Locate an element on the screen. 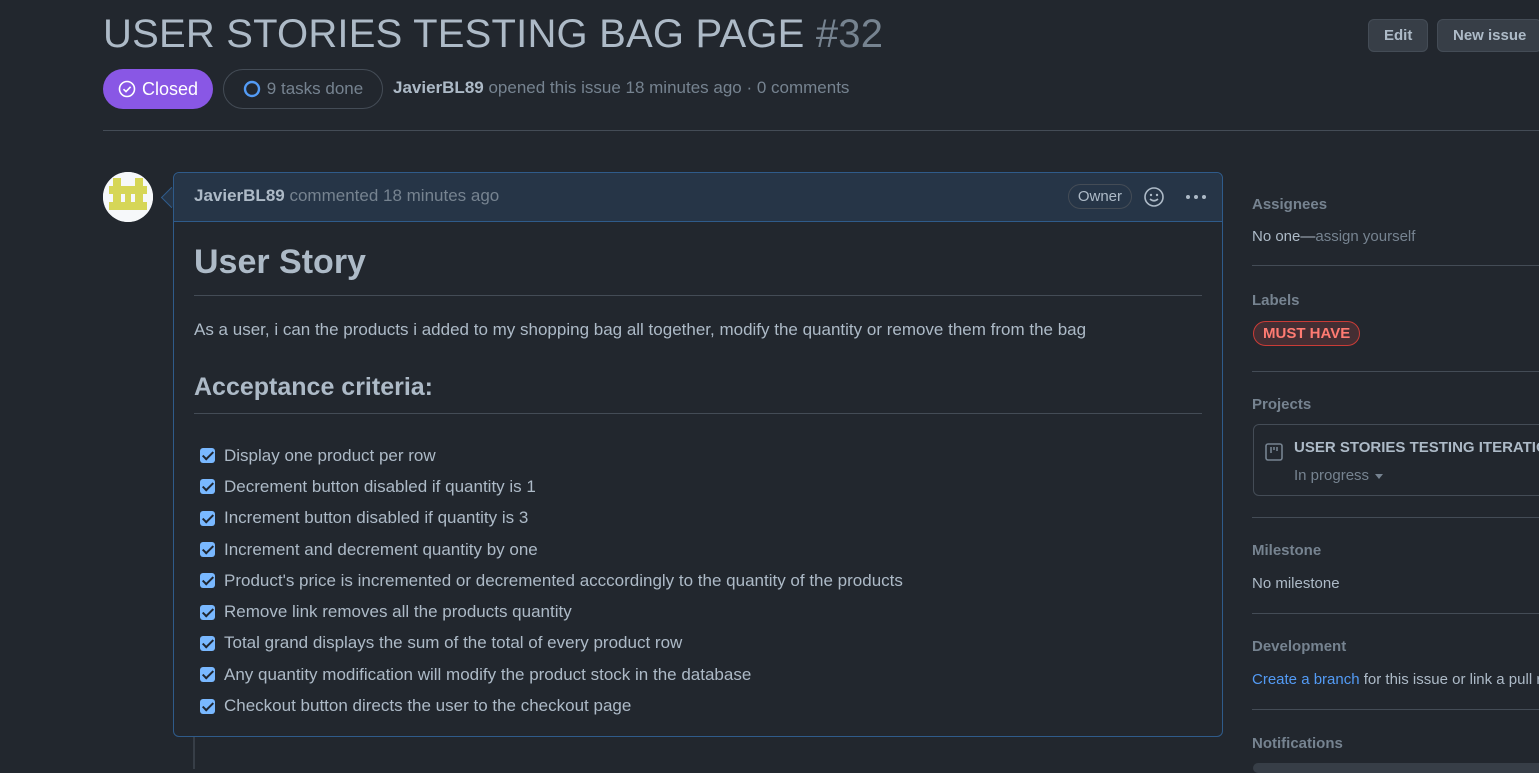 This screenshot has height=773, width=1539. timeline-line is located at coordinates (194, 753).